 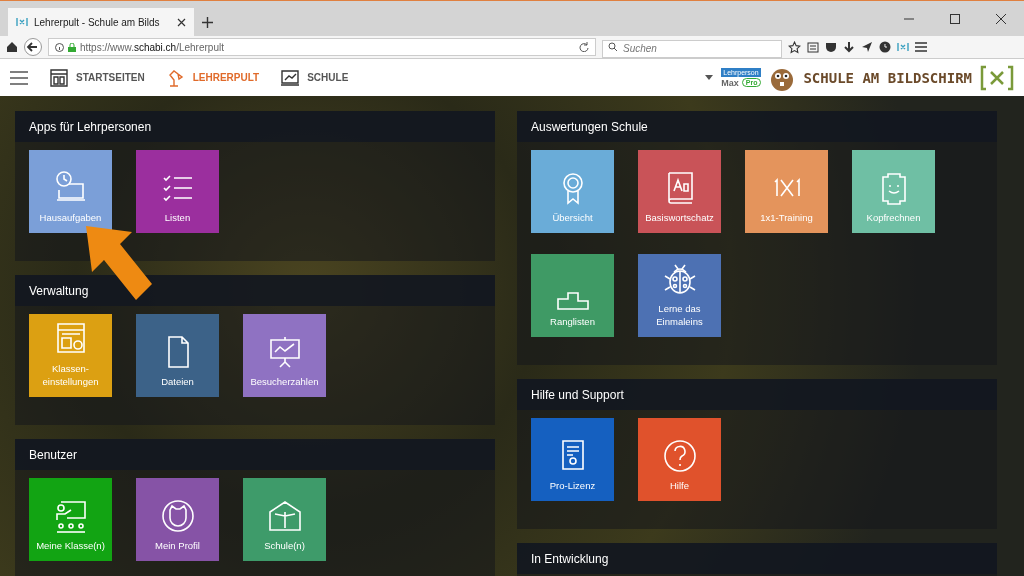 What do you see at coordinates (70, 217) in the screenshot?
I see `tile-label: Hausaufgaben` at bounding box center [70, 217].